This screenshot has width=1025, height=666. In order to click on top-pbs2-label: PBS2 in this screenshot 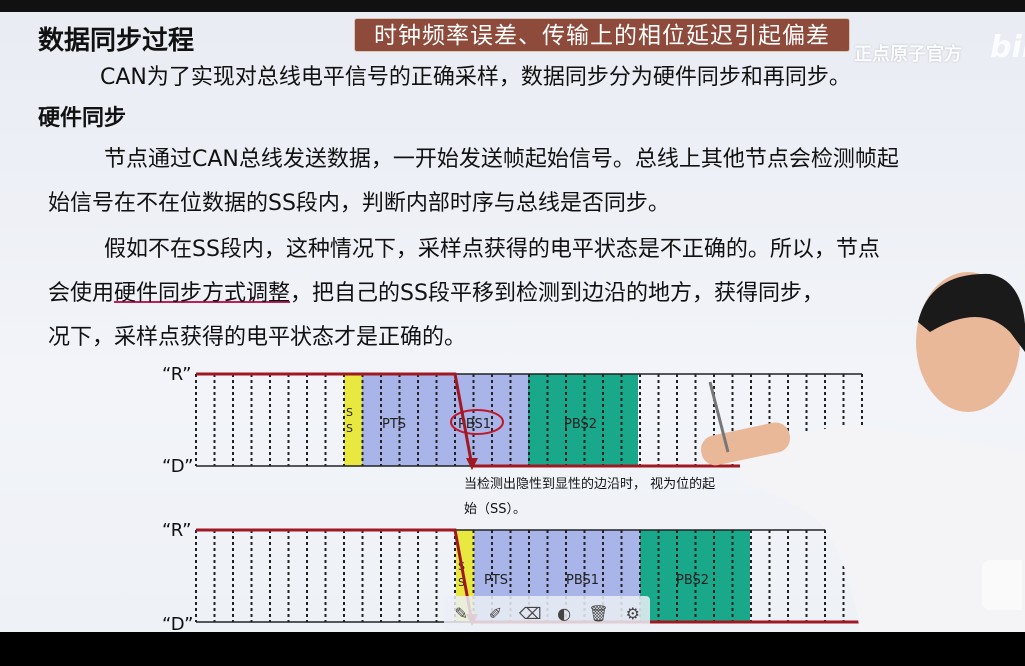, I will do `click(580, 424)`.